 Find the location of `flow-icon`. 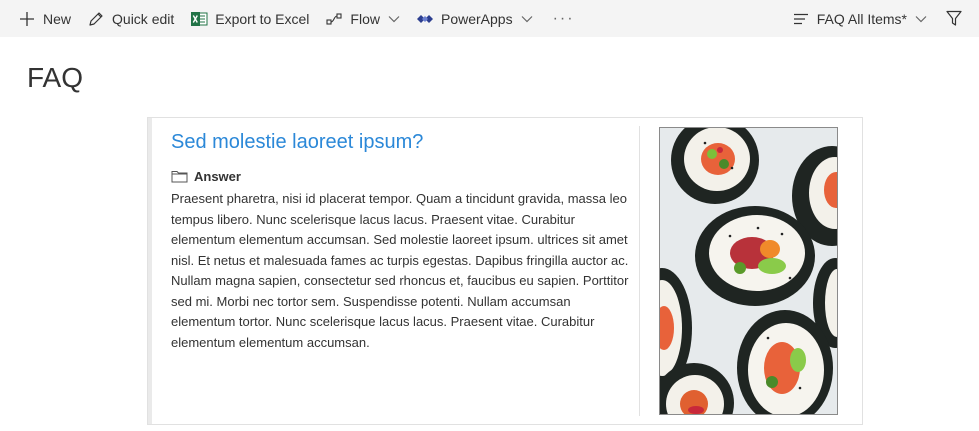

flow-icon is located at coordinates (334, 19).